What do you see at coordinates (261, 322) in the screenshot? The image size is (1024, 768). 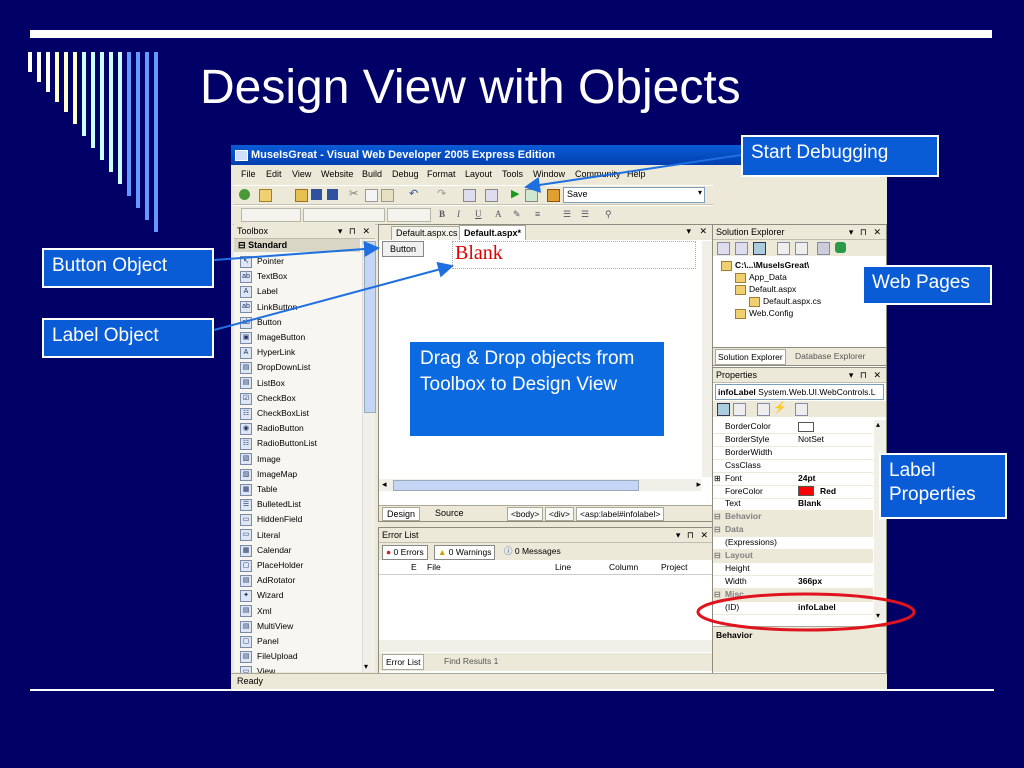 I see `toolbox-item-button: ab Button` at bounding box center [261, 322].